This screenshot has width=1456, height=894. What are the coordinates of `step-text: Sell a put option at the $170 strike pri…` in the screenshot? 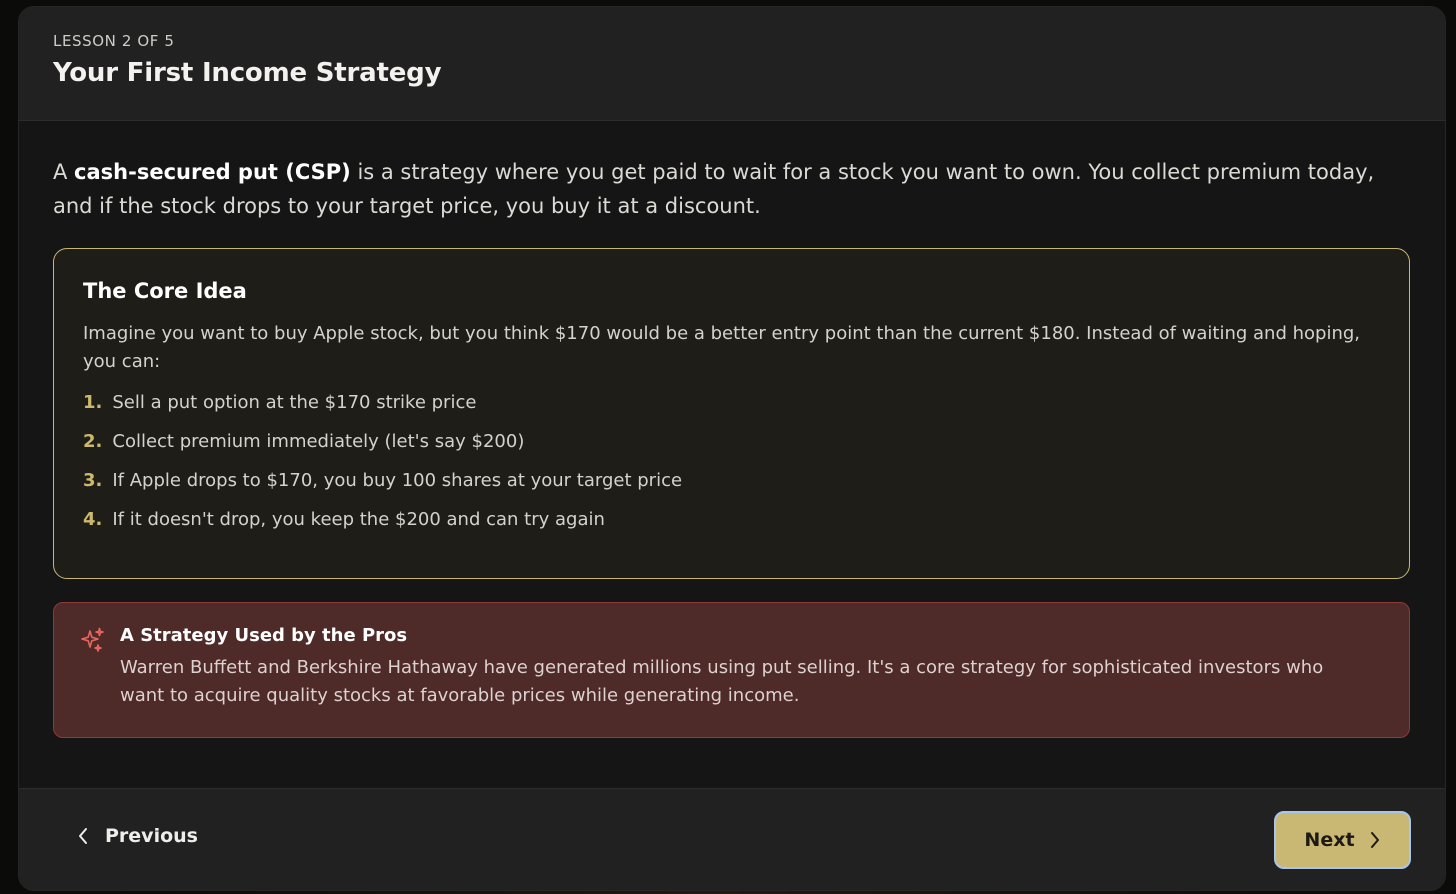 It's located at (294, 402).